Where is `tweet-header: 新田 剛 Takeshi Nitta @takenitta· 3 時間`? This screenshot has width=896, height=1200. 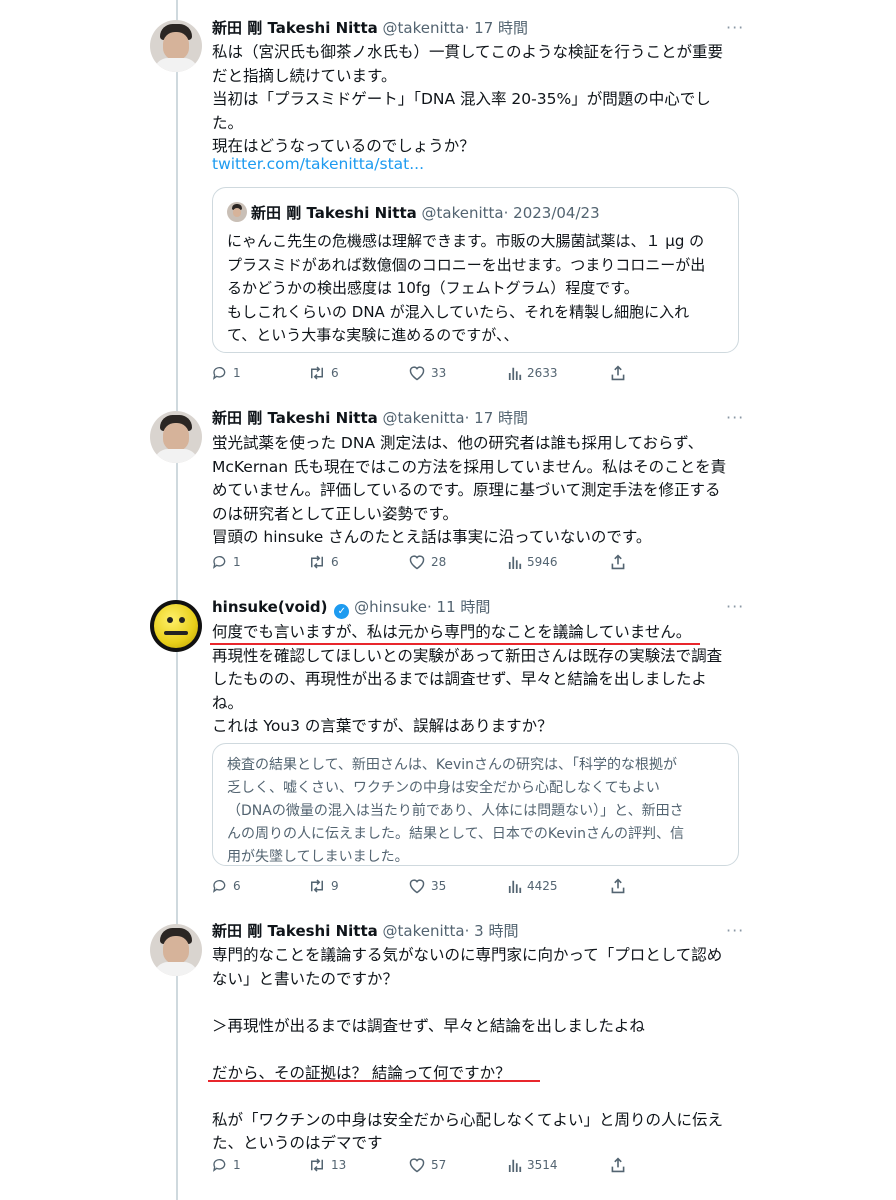 tweet-header: 新田 剛 Takeshi Nitta @takenitta· 3 時間 is located at coordinates (365, 931).